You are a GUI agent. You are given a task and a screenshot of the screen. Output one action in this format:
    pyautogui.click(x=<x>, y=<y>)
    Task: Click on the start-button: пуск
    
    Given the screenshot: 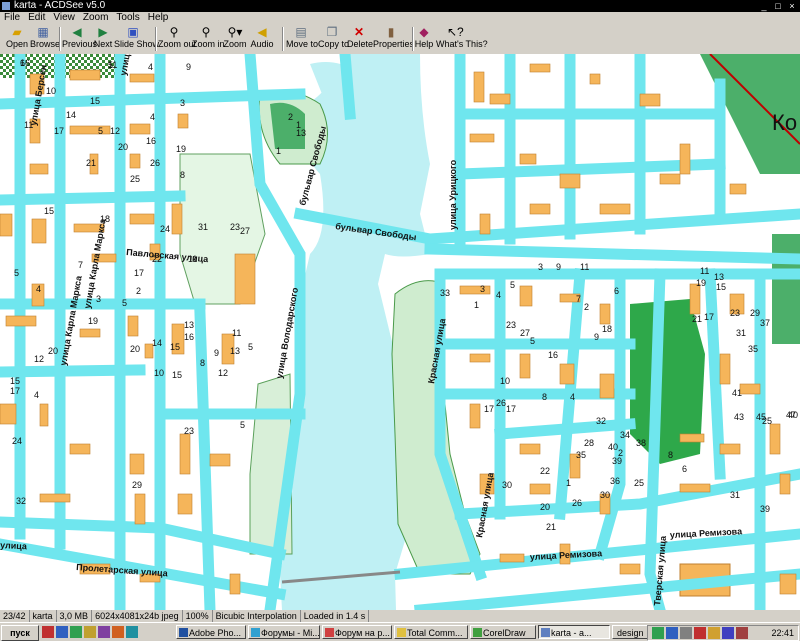 What is the action you would take?
    pyautogui.click(x=20, y=633)
    